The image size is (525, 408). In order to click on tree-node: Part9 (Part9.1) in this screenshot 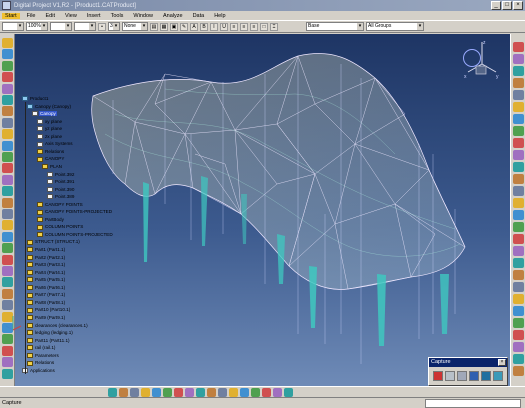, I will do `click(46, 318)`.